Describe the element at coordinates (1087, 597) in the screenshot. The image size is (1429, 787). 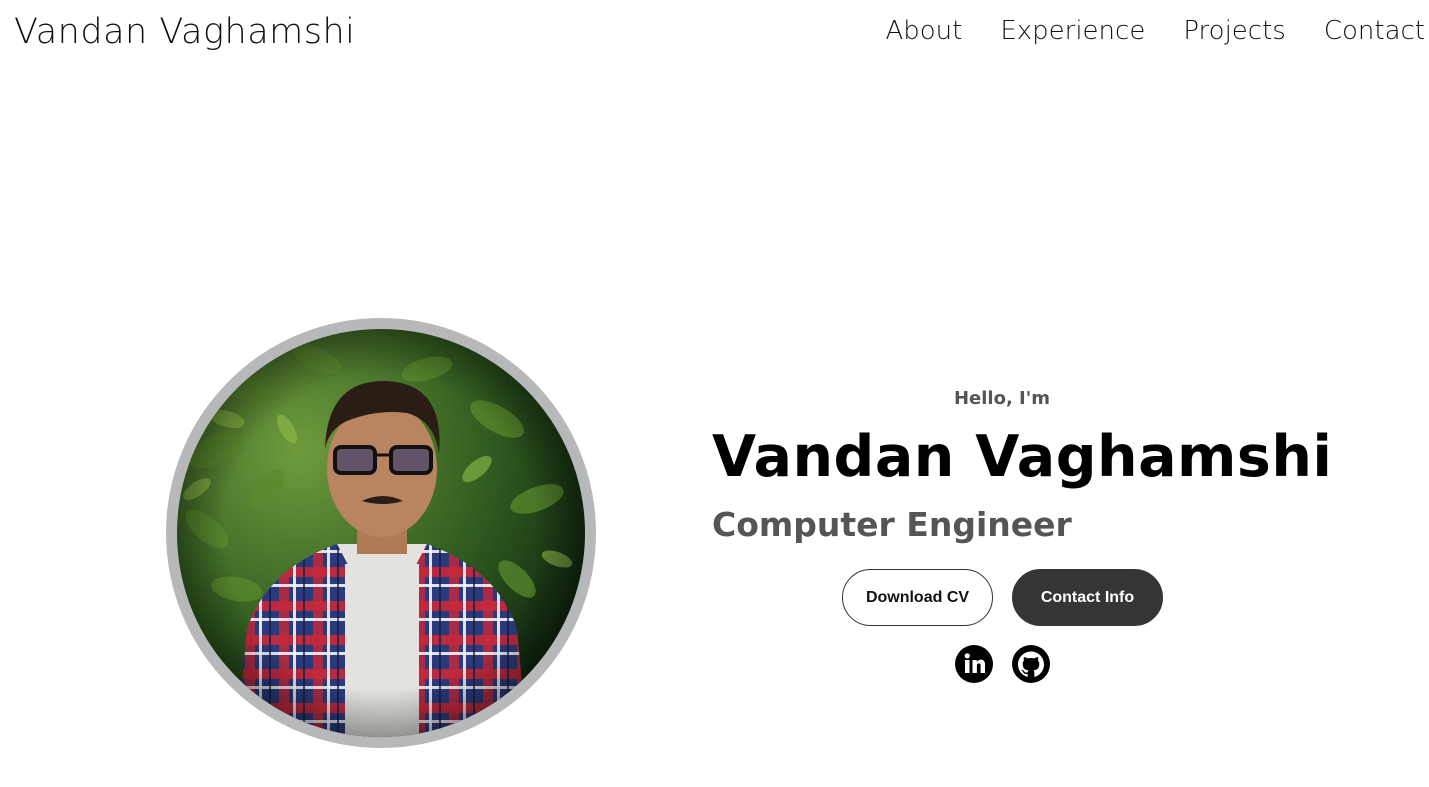
I see `contact-info-button: Contact Info` at that location.